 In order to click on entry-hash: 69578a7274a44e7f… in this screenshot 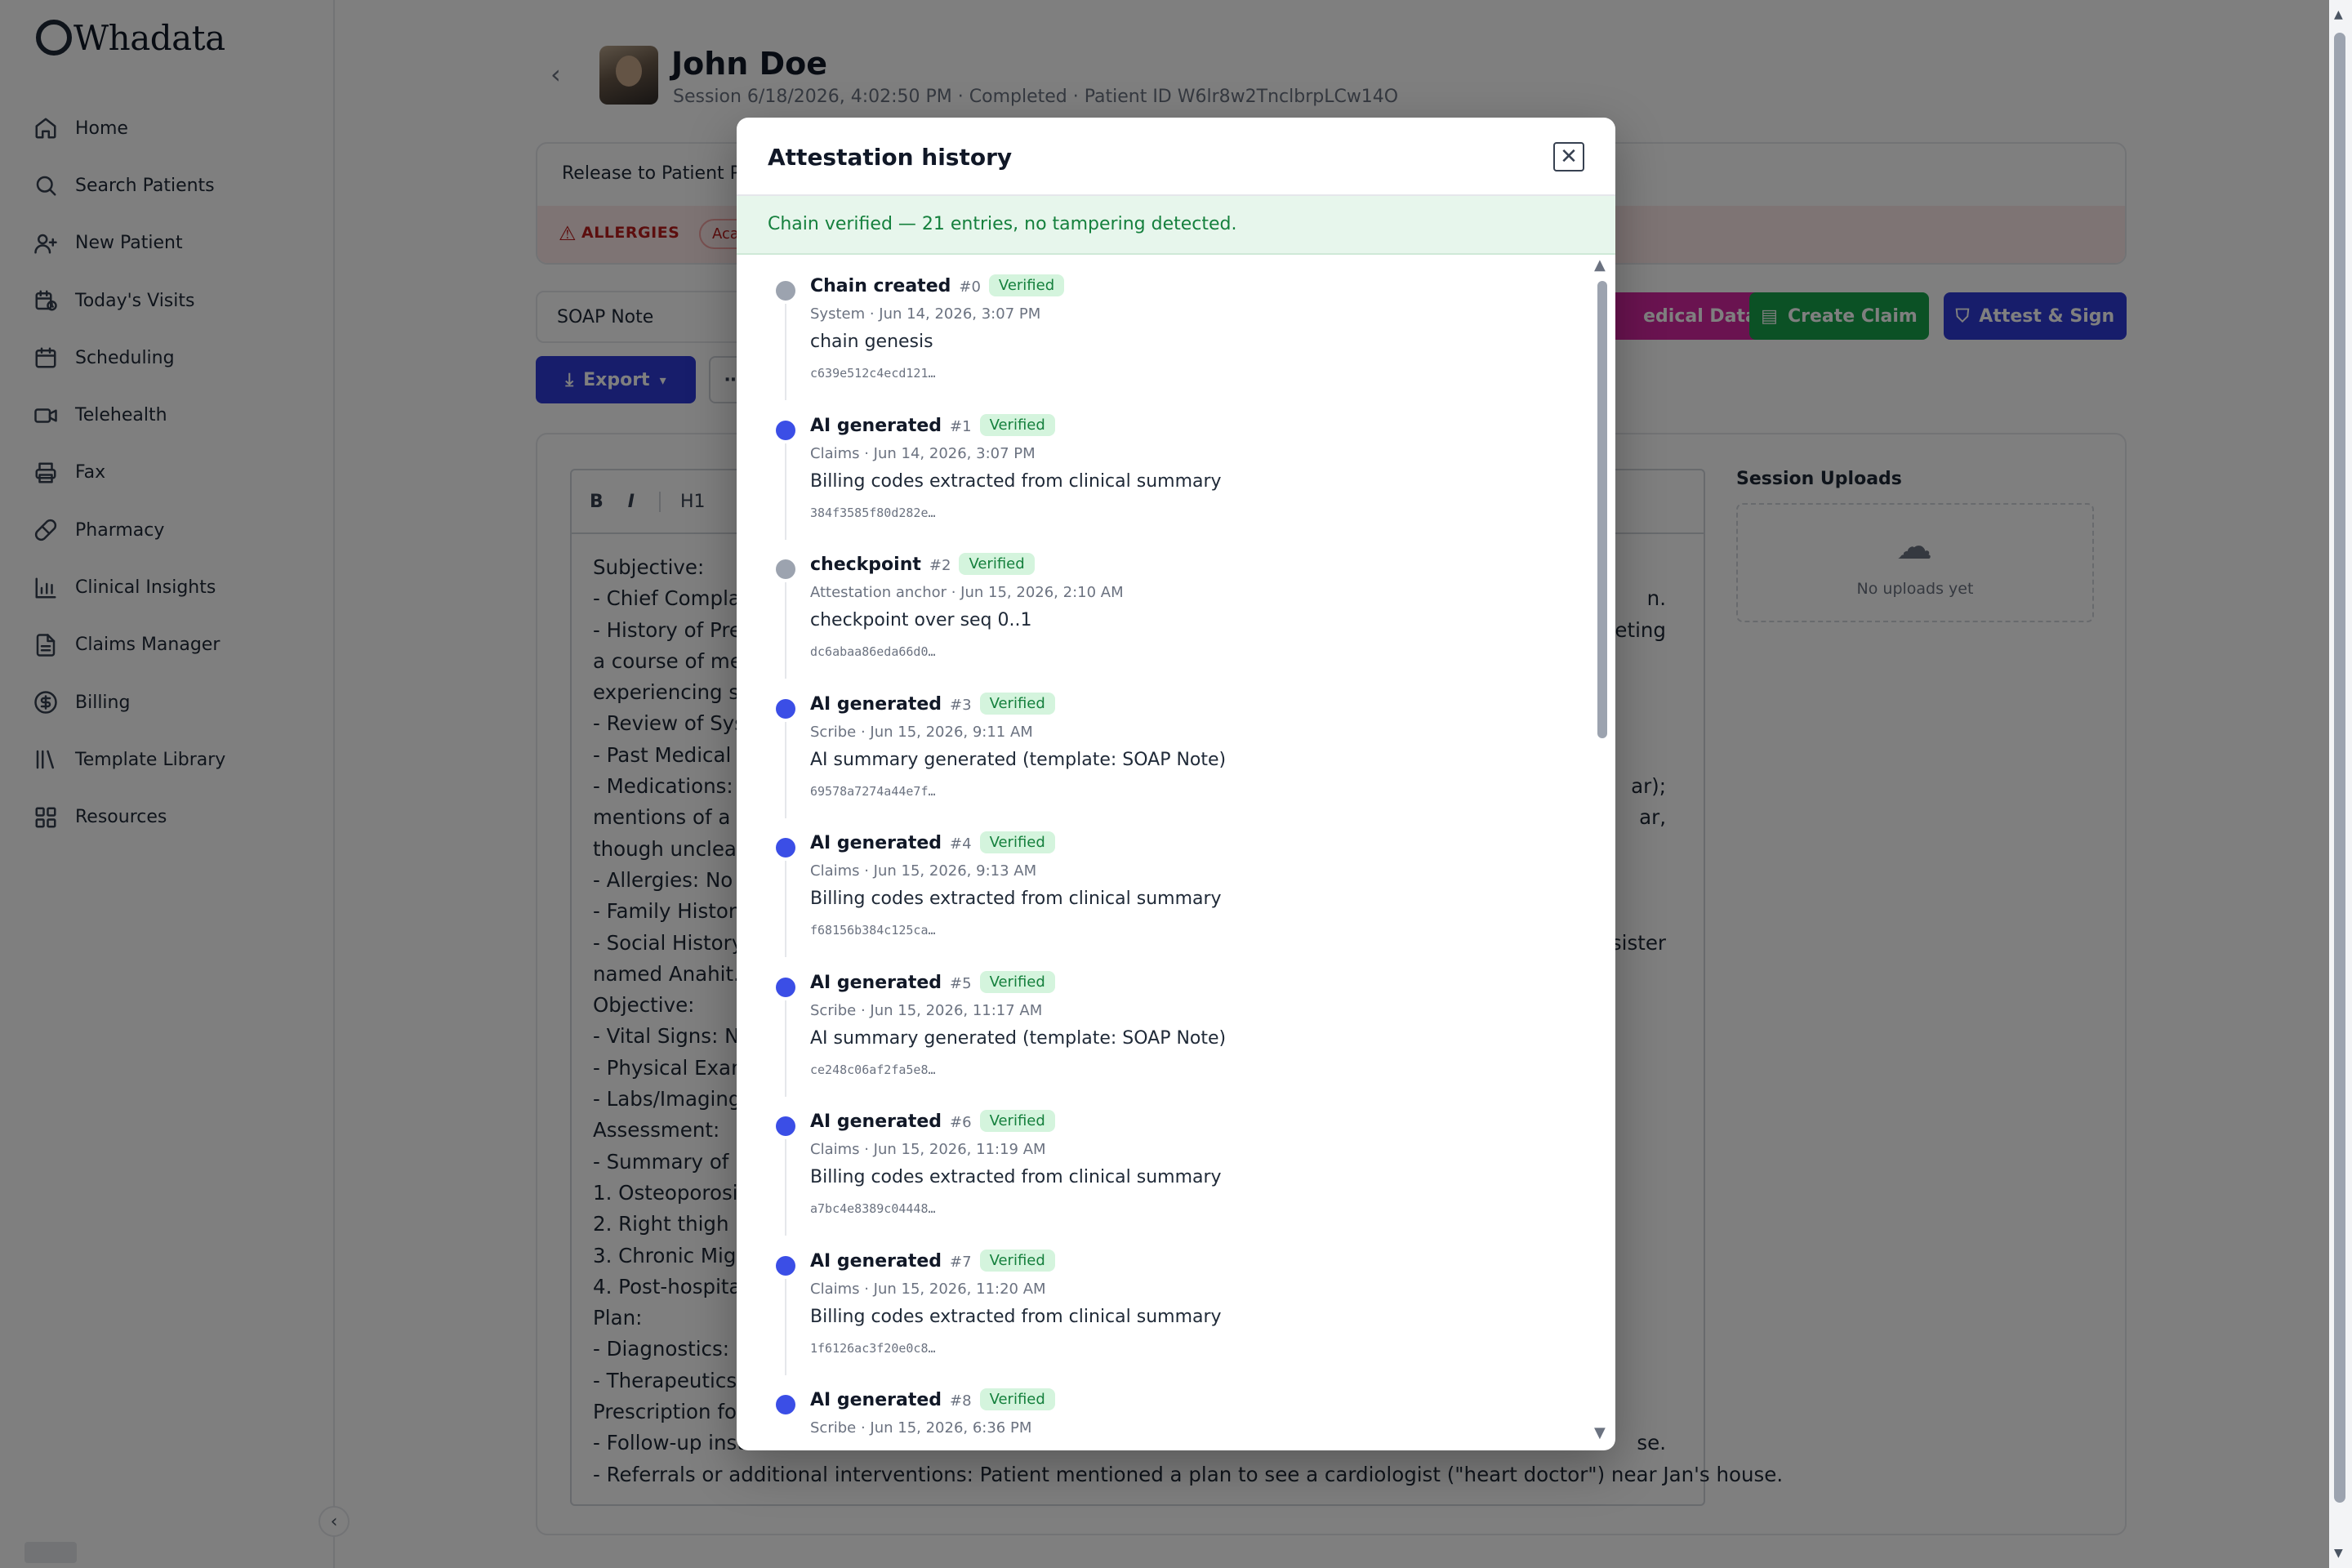, I will do `click(873, 791)`.